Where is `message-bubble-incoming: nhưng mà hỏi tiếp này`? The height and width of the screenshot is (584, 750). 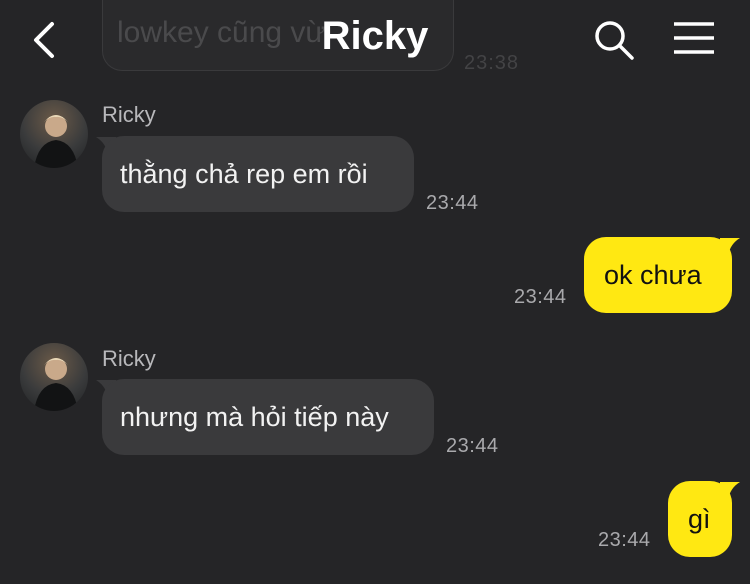
message-bubble-incoming: nhưng mà hỏi tiếp này is located at coordinates (268, 417).